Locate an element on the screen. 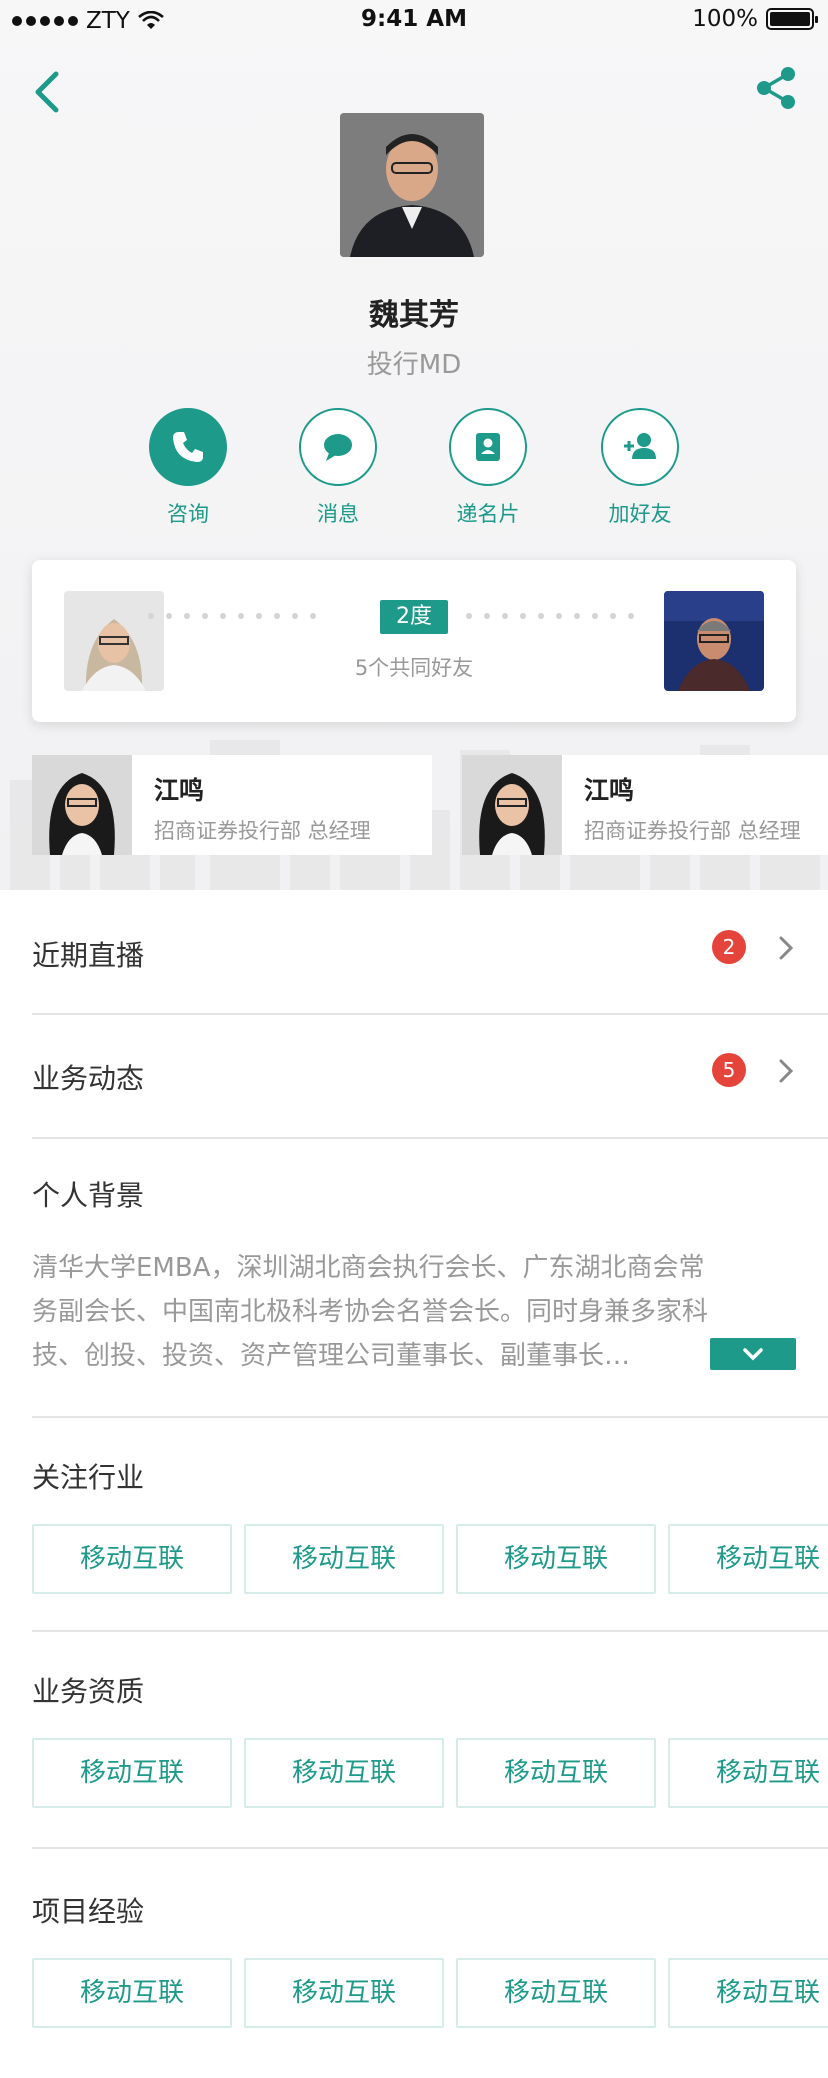 This screenshot has width=828, height=2078. recent-live-row: 近期直播 2 is located at coordinates (414, 954).